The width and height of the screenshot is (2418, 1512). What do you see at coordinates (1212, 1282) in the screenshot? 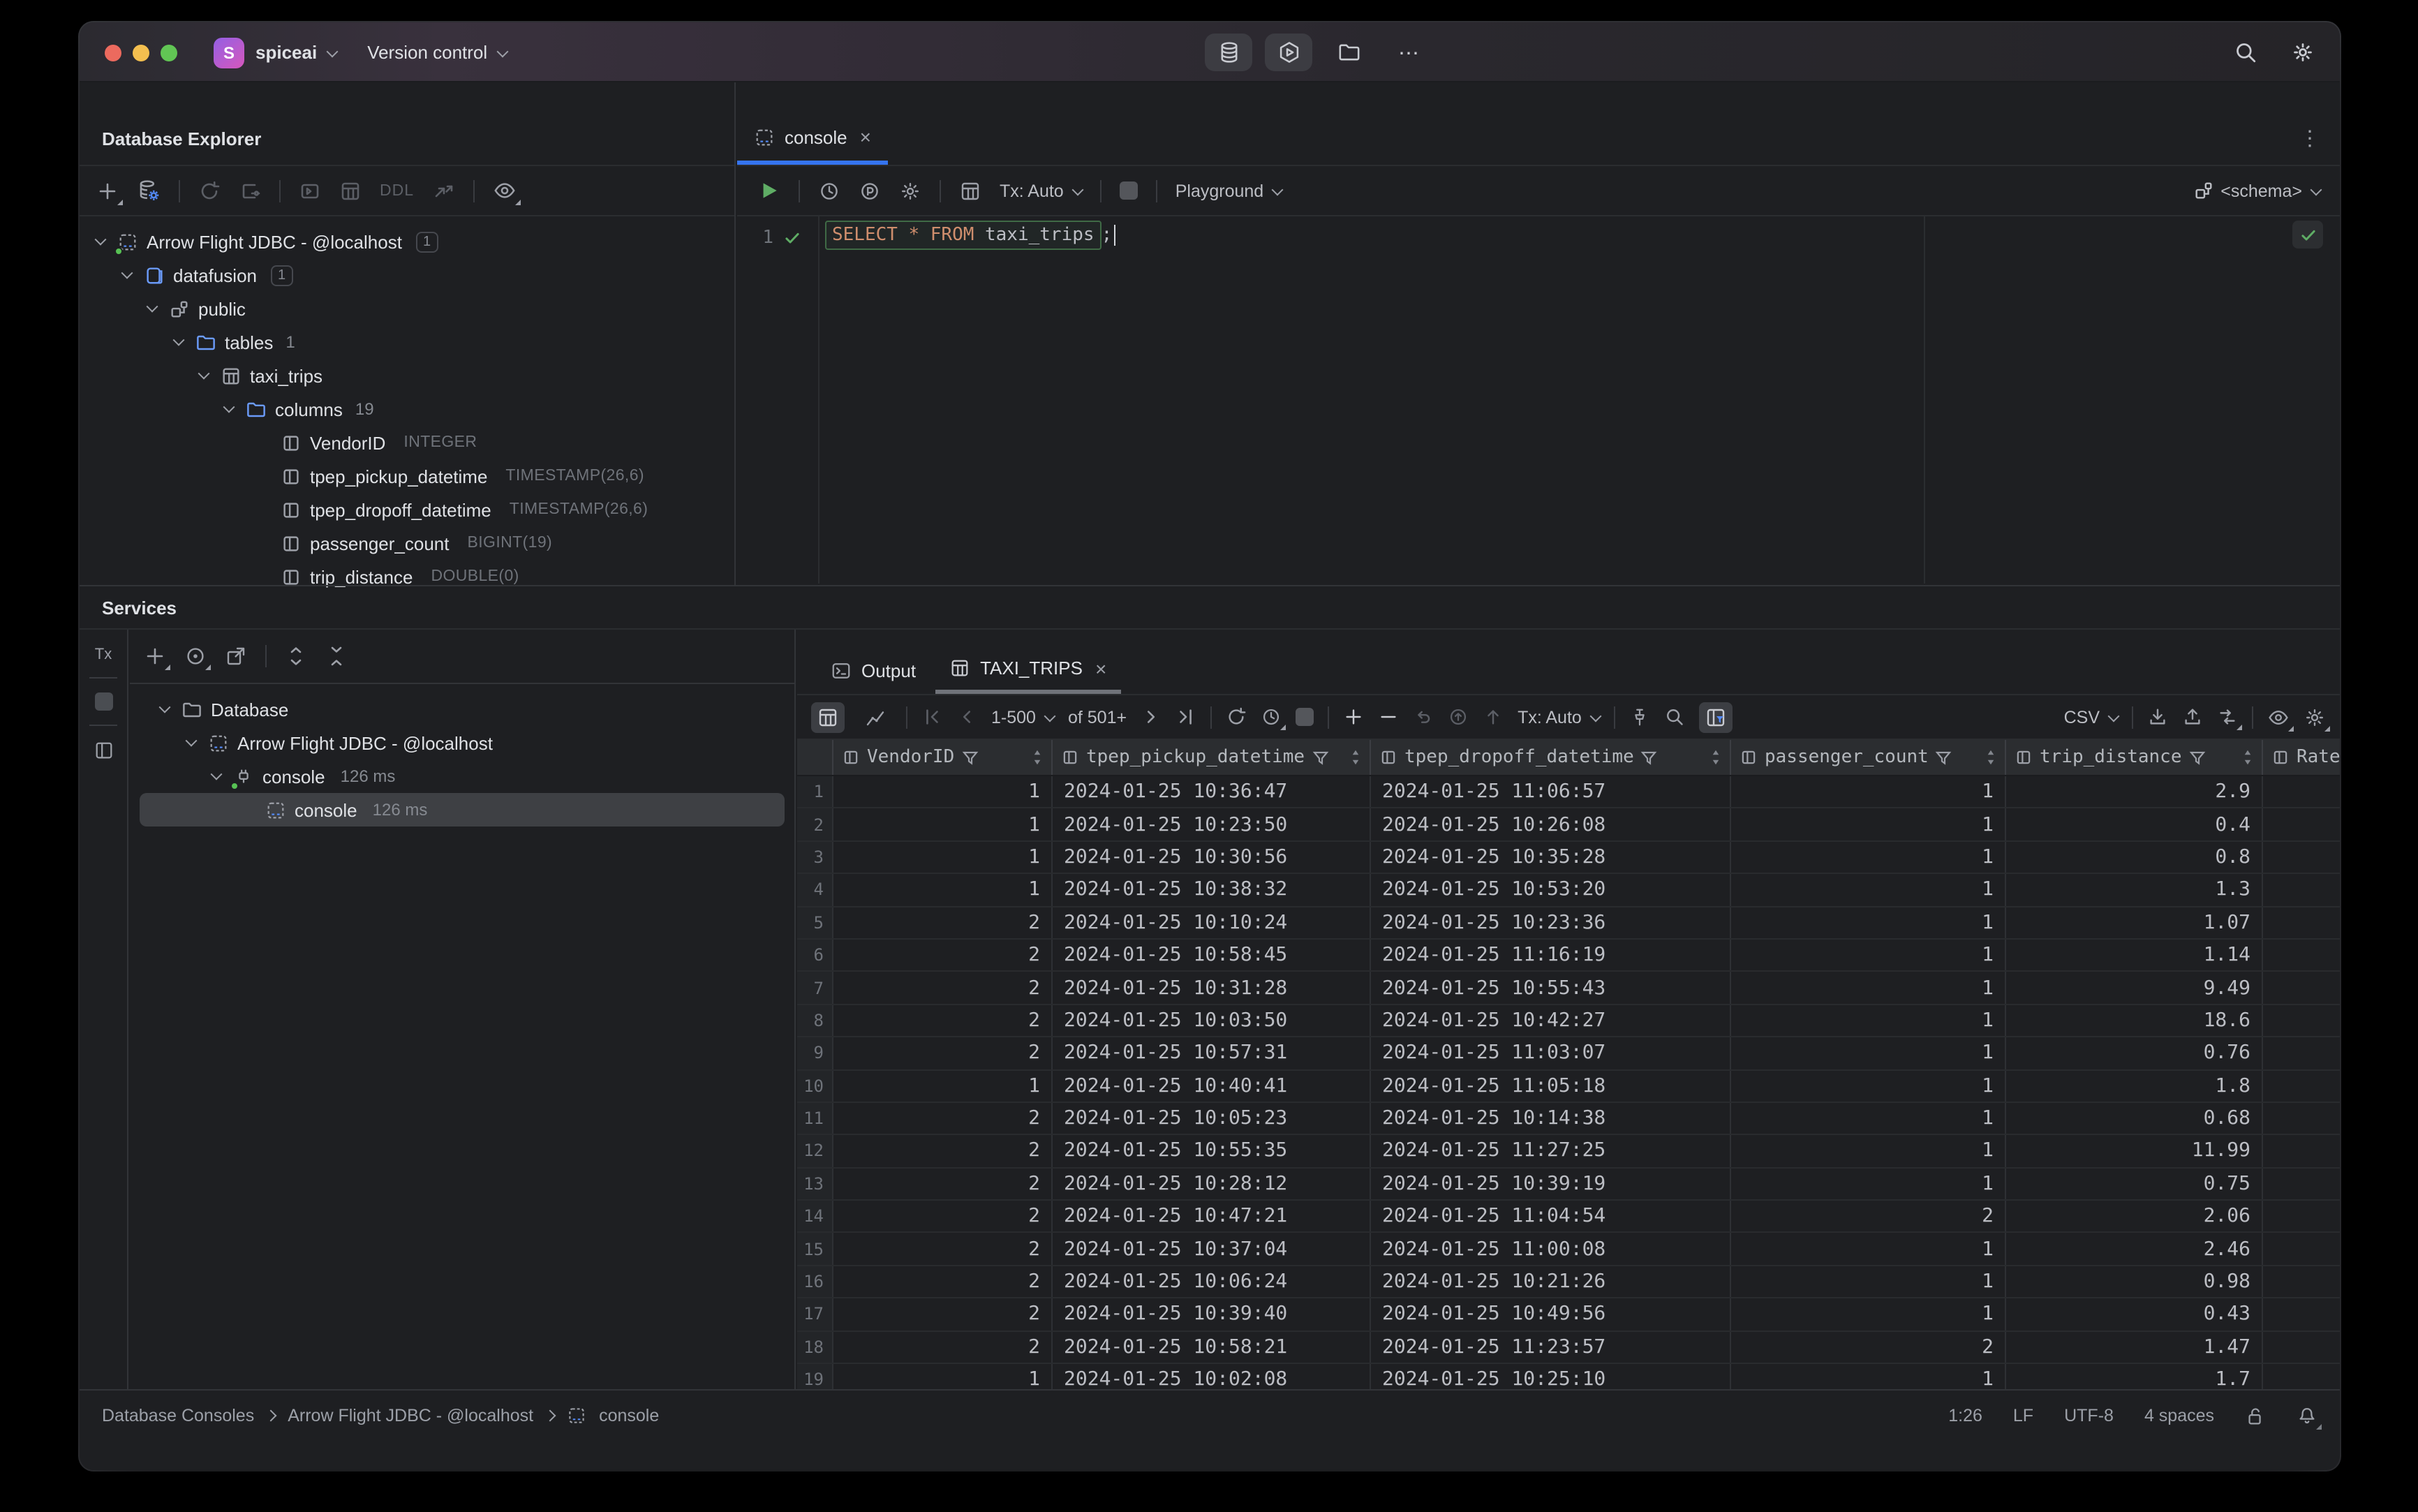
I see `pickup-datetime-cell: 2024-01-25 10:06:24` at bounding box center [1212, 1282].